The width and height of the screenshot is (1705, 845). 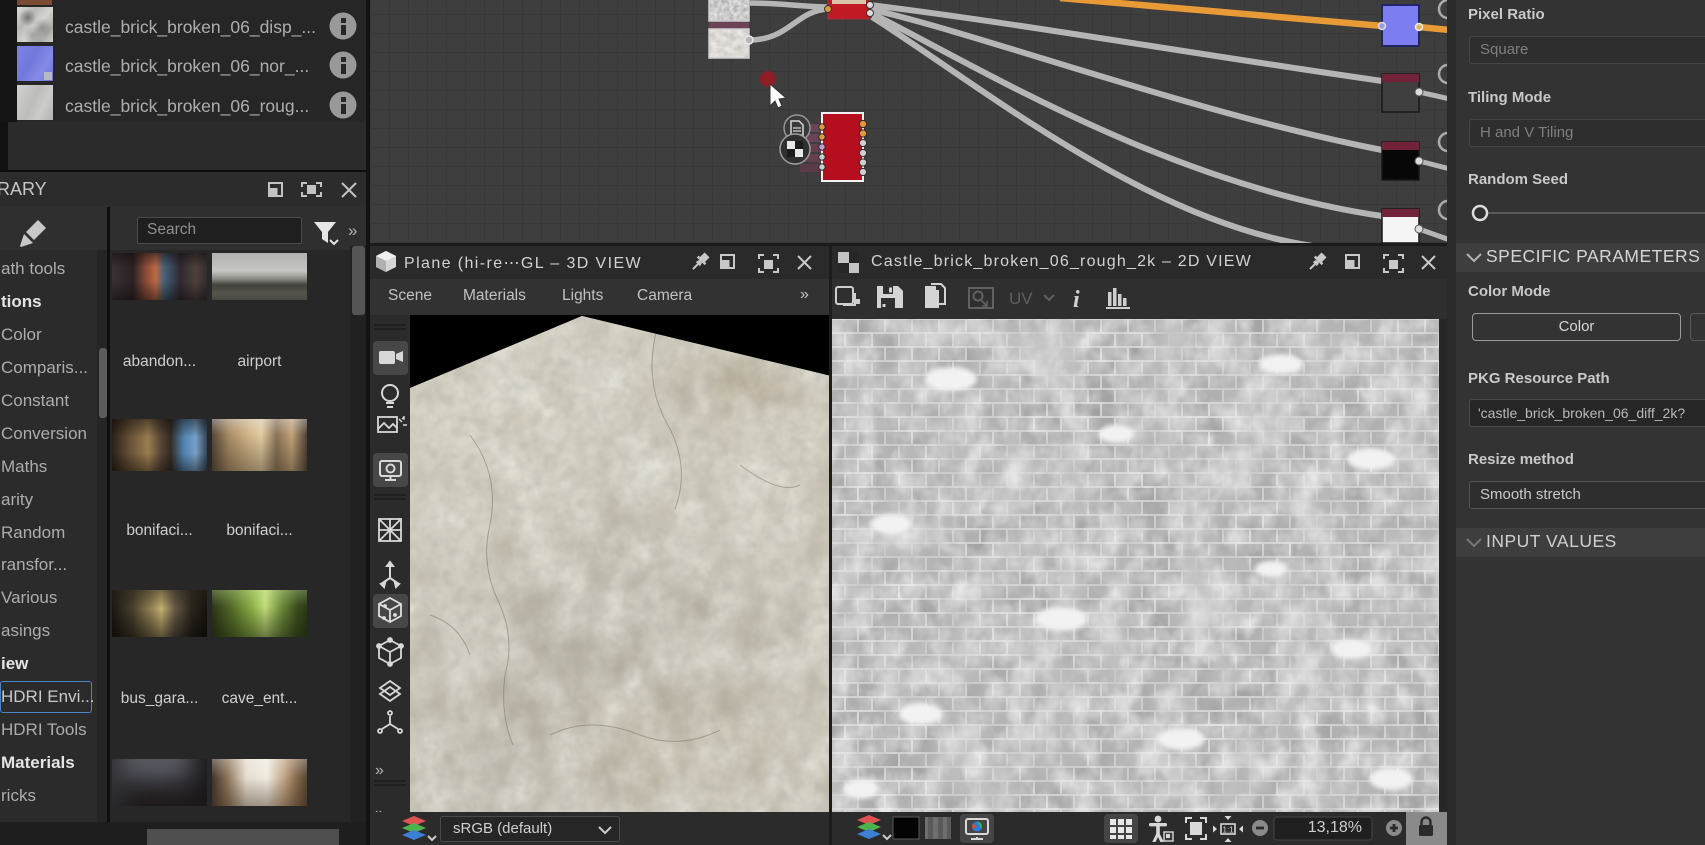 What do you see at coordinates (1021, 298) in the screenshot?
I see `svg-text: UV` at bounding box center [1021, 298].